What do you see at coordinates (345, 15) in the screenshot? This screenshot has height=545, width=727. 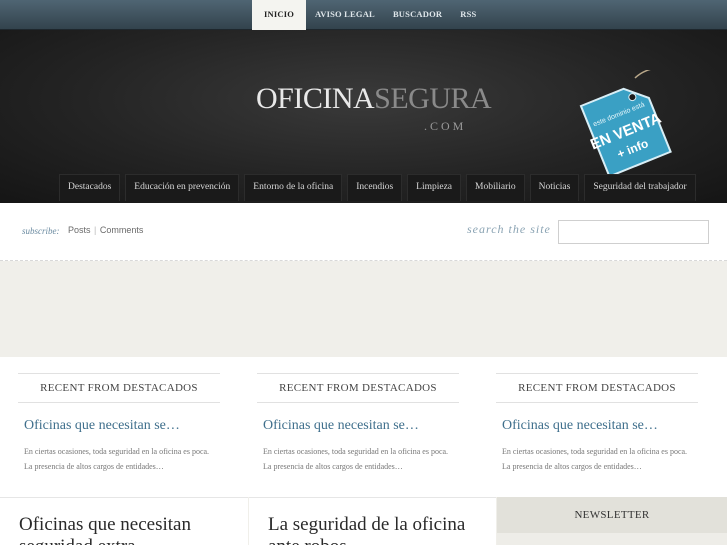 I see `nav-item-aviso-legal: AVISO LEGAL` at bounding box center [345, 15].